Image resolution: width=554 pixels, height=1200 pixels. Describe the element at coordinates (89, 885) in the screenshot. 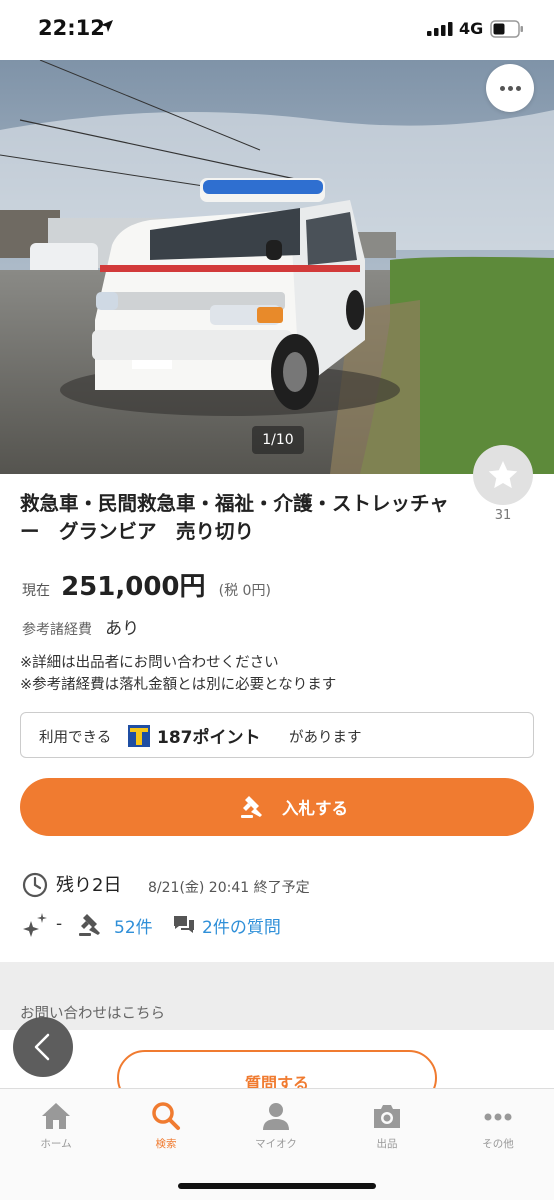

I see `remaining-time: 残り2日` at that location.